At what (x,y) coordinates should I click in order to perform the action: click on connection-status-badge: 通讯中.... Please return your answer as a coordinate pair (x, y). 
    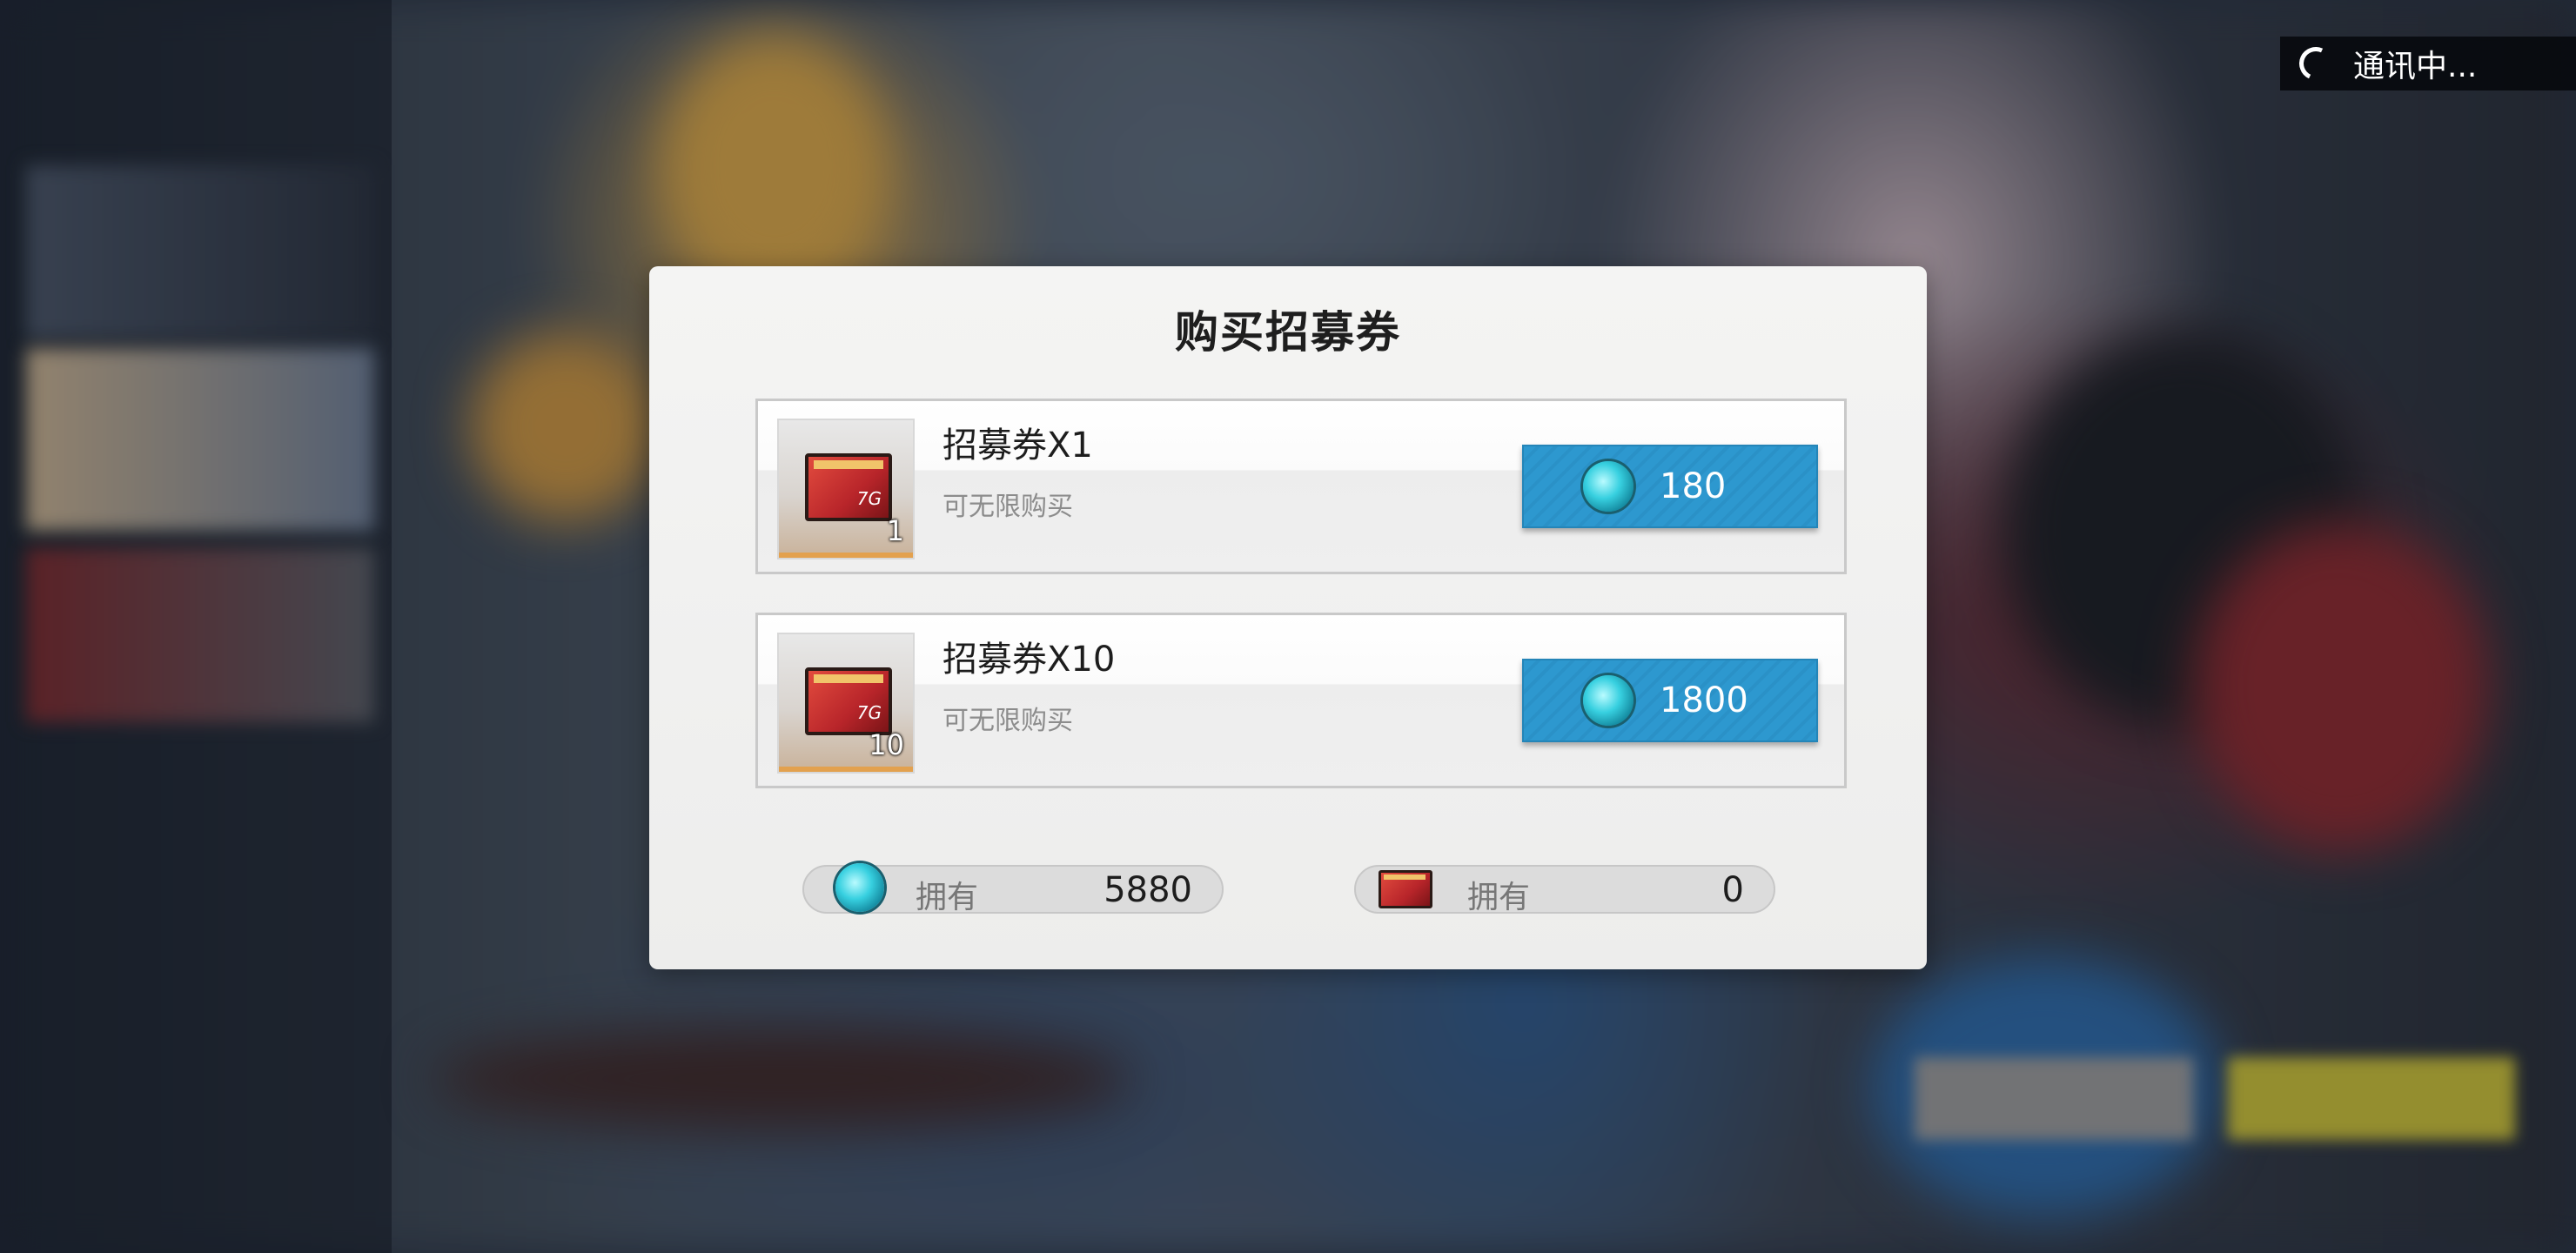
    Looking at the image, I should click on (2428, 63).